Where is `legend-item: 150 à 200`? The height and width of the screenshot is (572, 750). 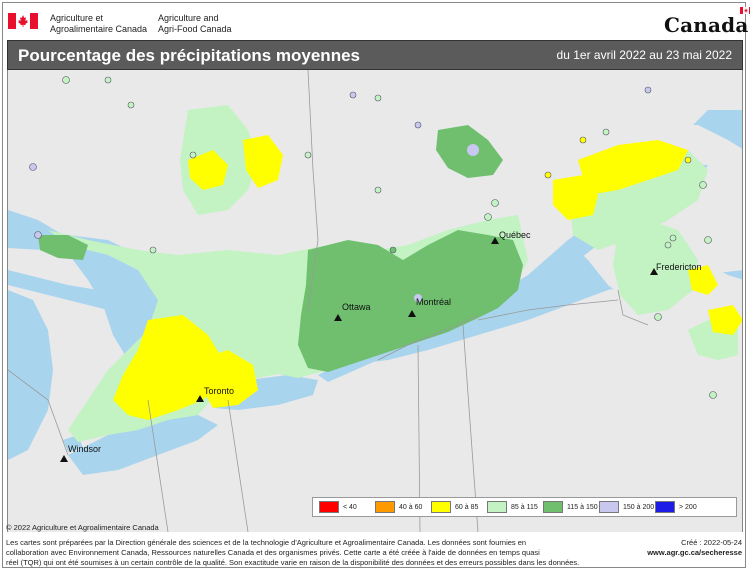
legend-item: 150 à 200 is located at coordinates (627, 507).